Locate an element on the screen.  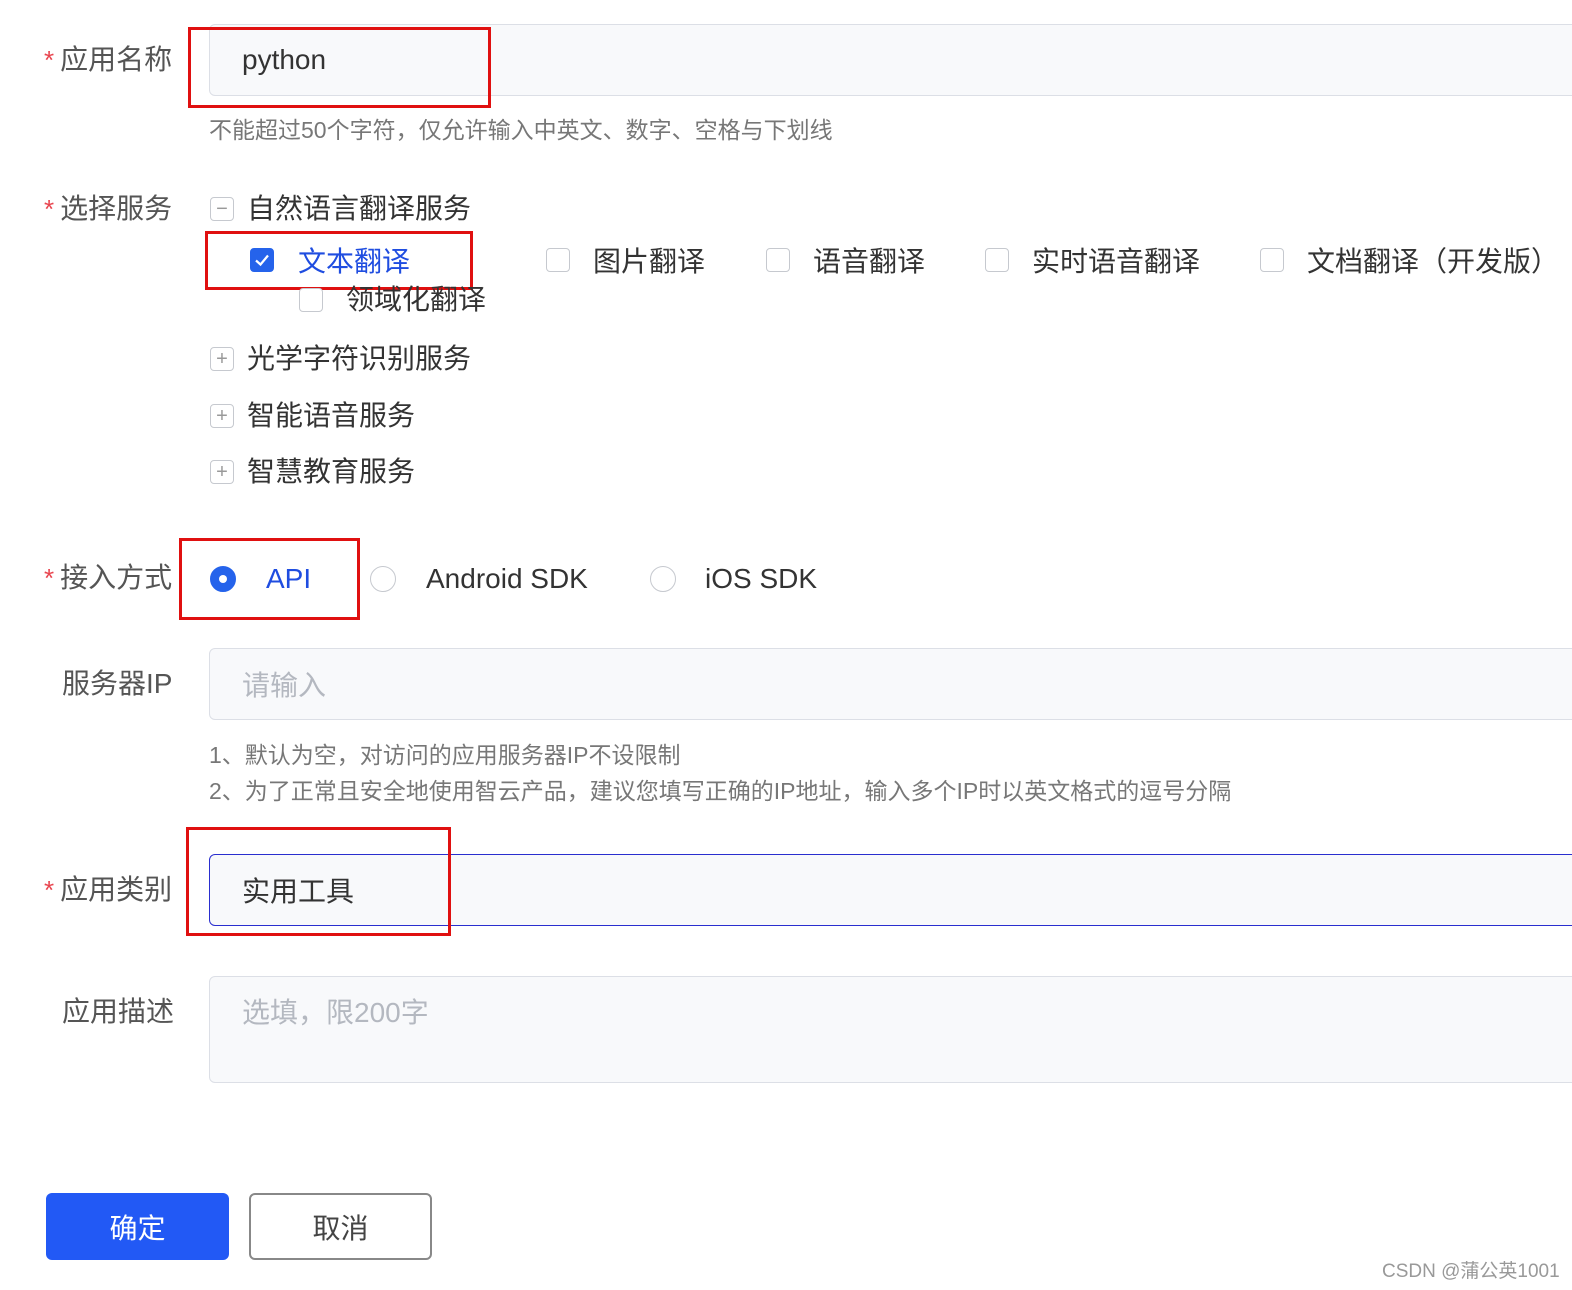
server-ip-hint-1: 1、默认为空，对访问的应用服务器IP不设限制 is located at coordinates (445, 755).